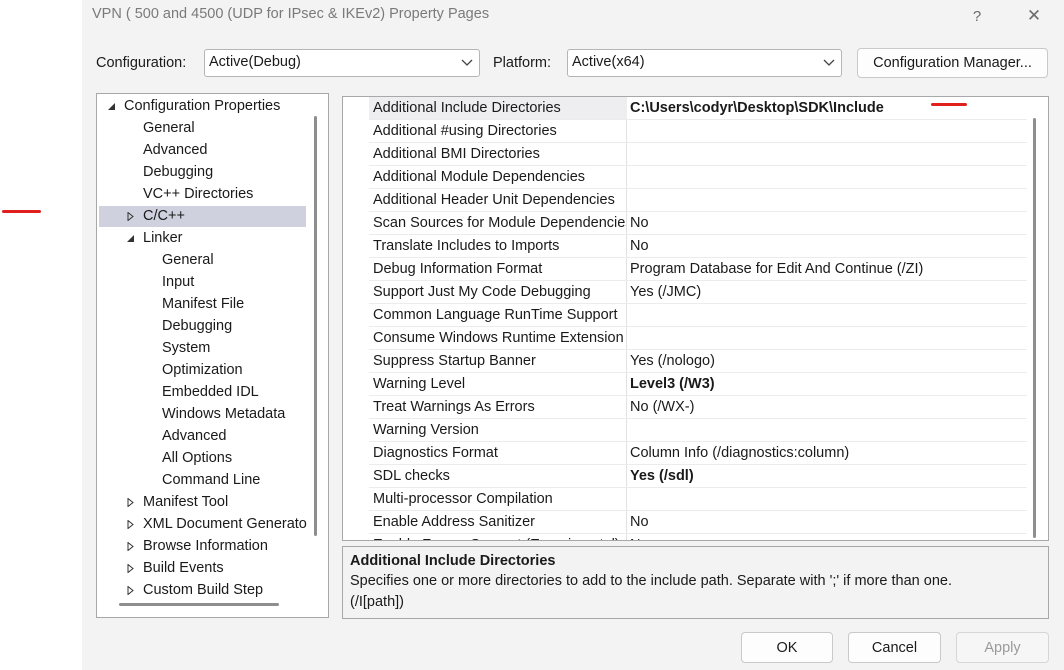 This screenshot has height=670, width=1064. I want to click on property-row: Additional Header Unit Dependencies, so click(685, 200).